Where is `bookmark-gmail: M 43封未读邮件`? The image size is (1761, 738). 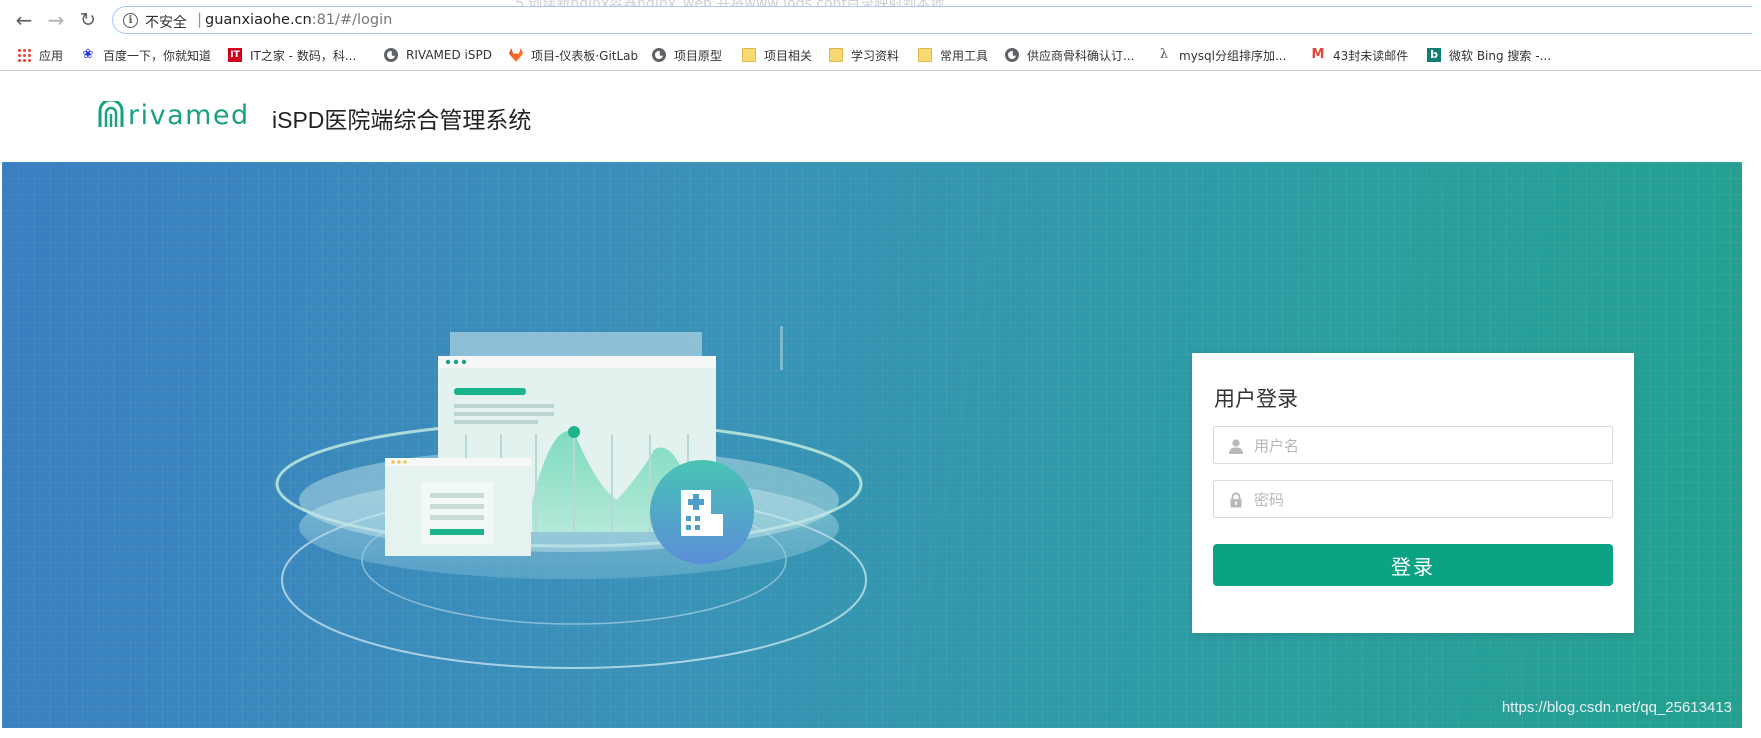 bookmark-gmail: M 43封未读邮件 is located at coordinates (1360, 55).